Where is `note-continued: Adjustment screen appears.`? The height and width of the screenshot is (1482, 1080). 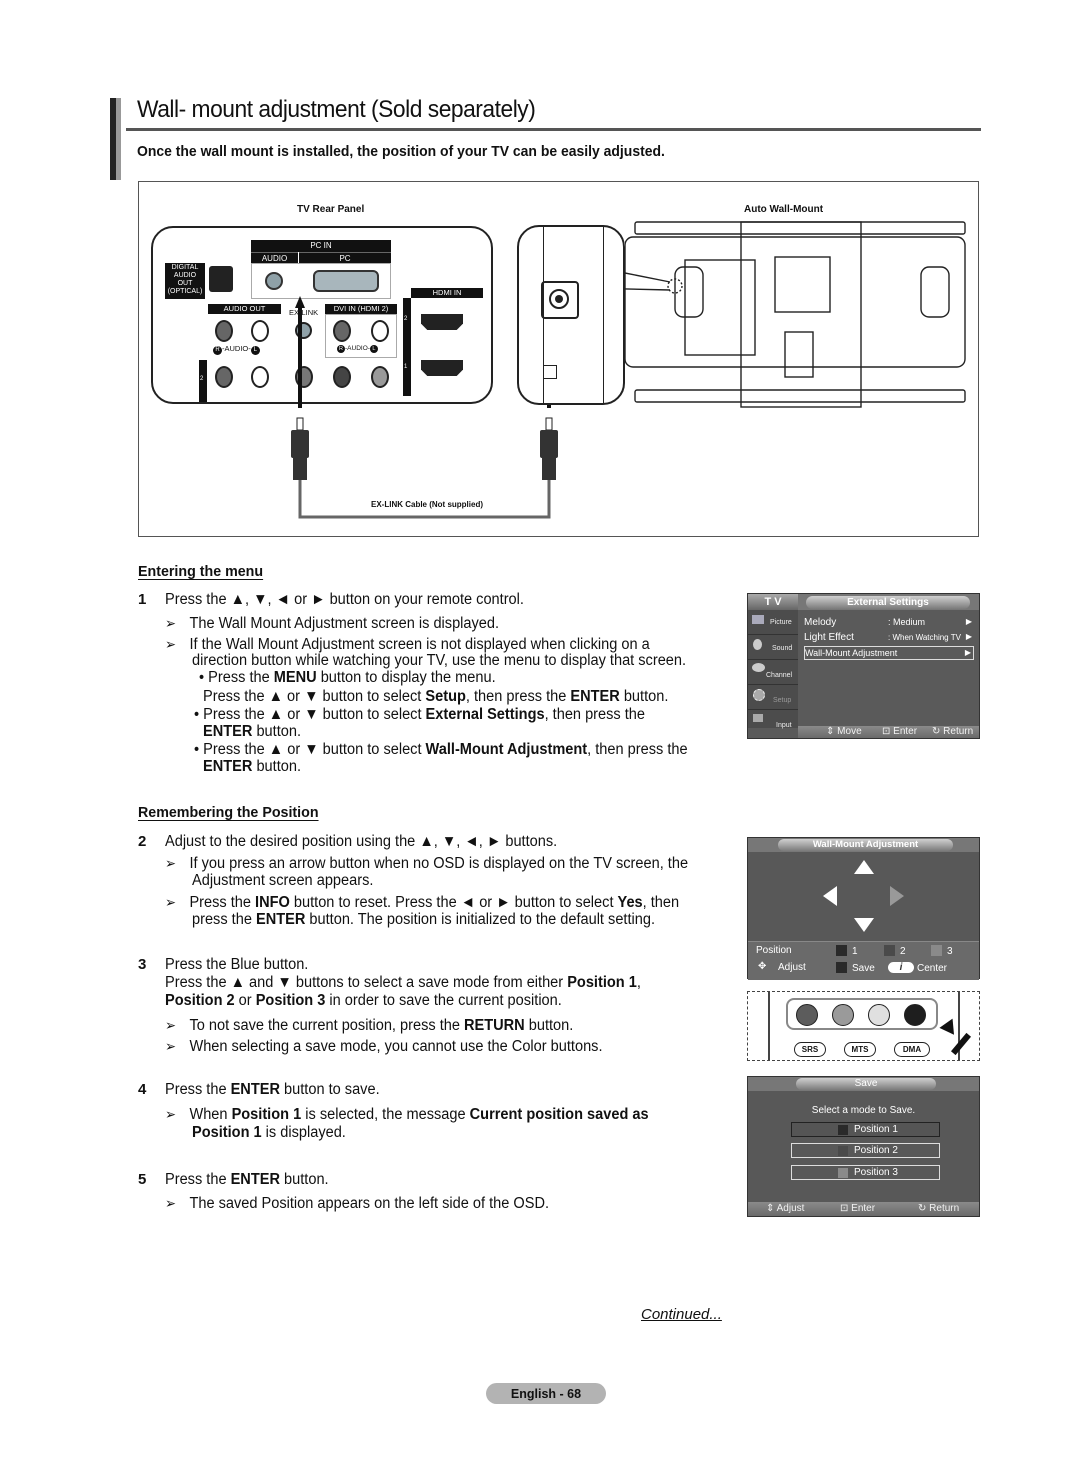 note-continued: Adjustment screen appears. is located at coordinates (283, 880).